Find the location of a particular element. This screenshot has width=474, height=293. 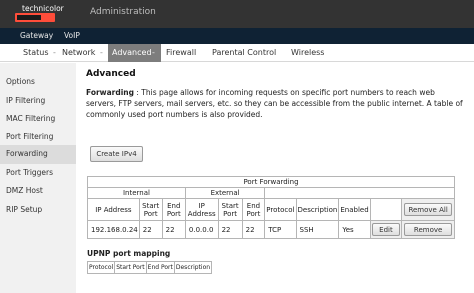

table-title: Port Forwarding is located at coordinates (271, 182).